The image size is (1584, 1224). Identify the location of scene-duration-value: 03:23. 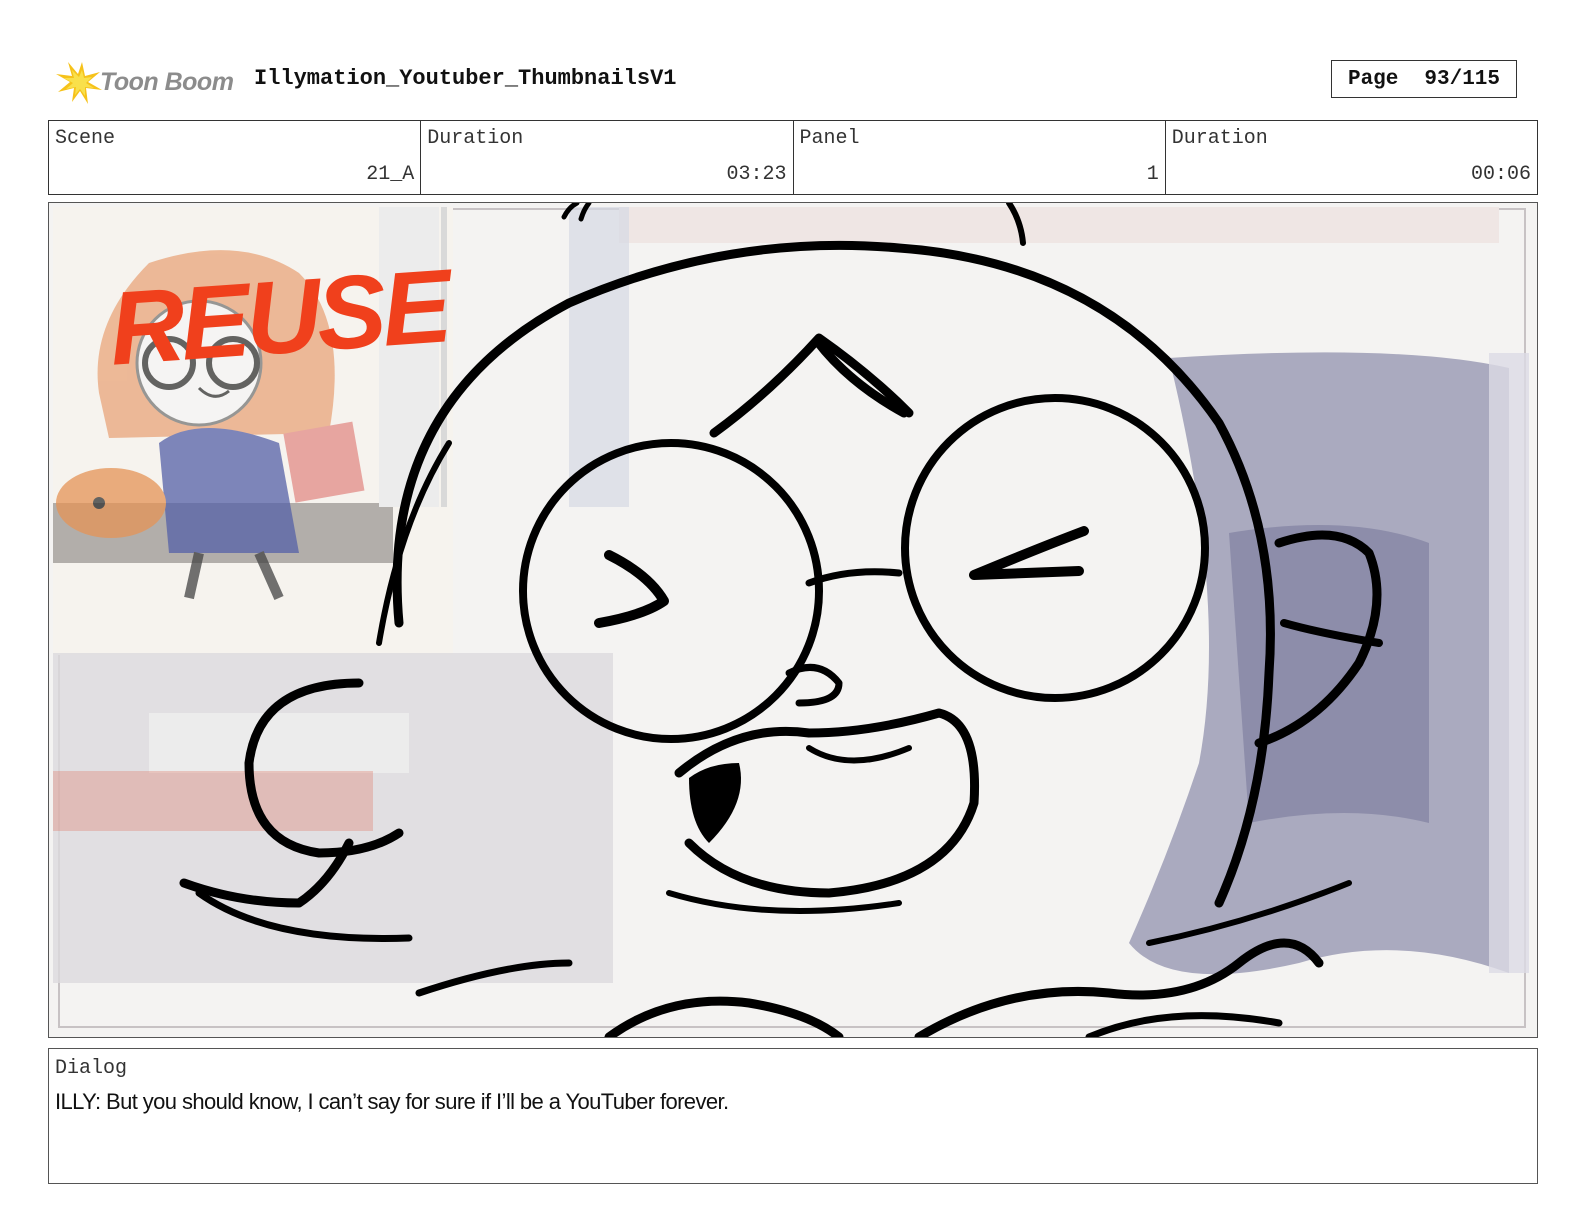
(756, 174).